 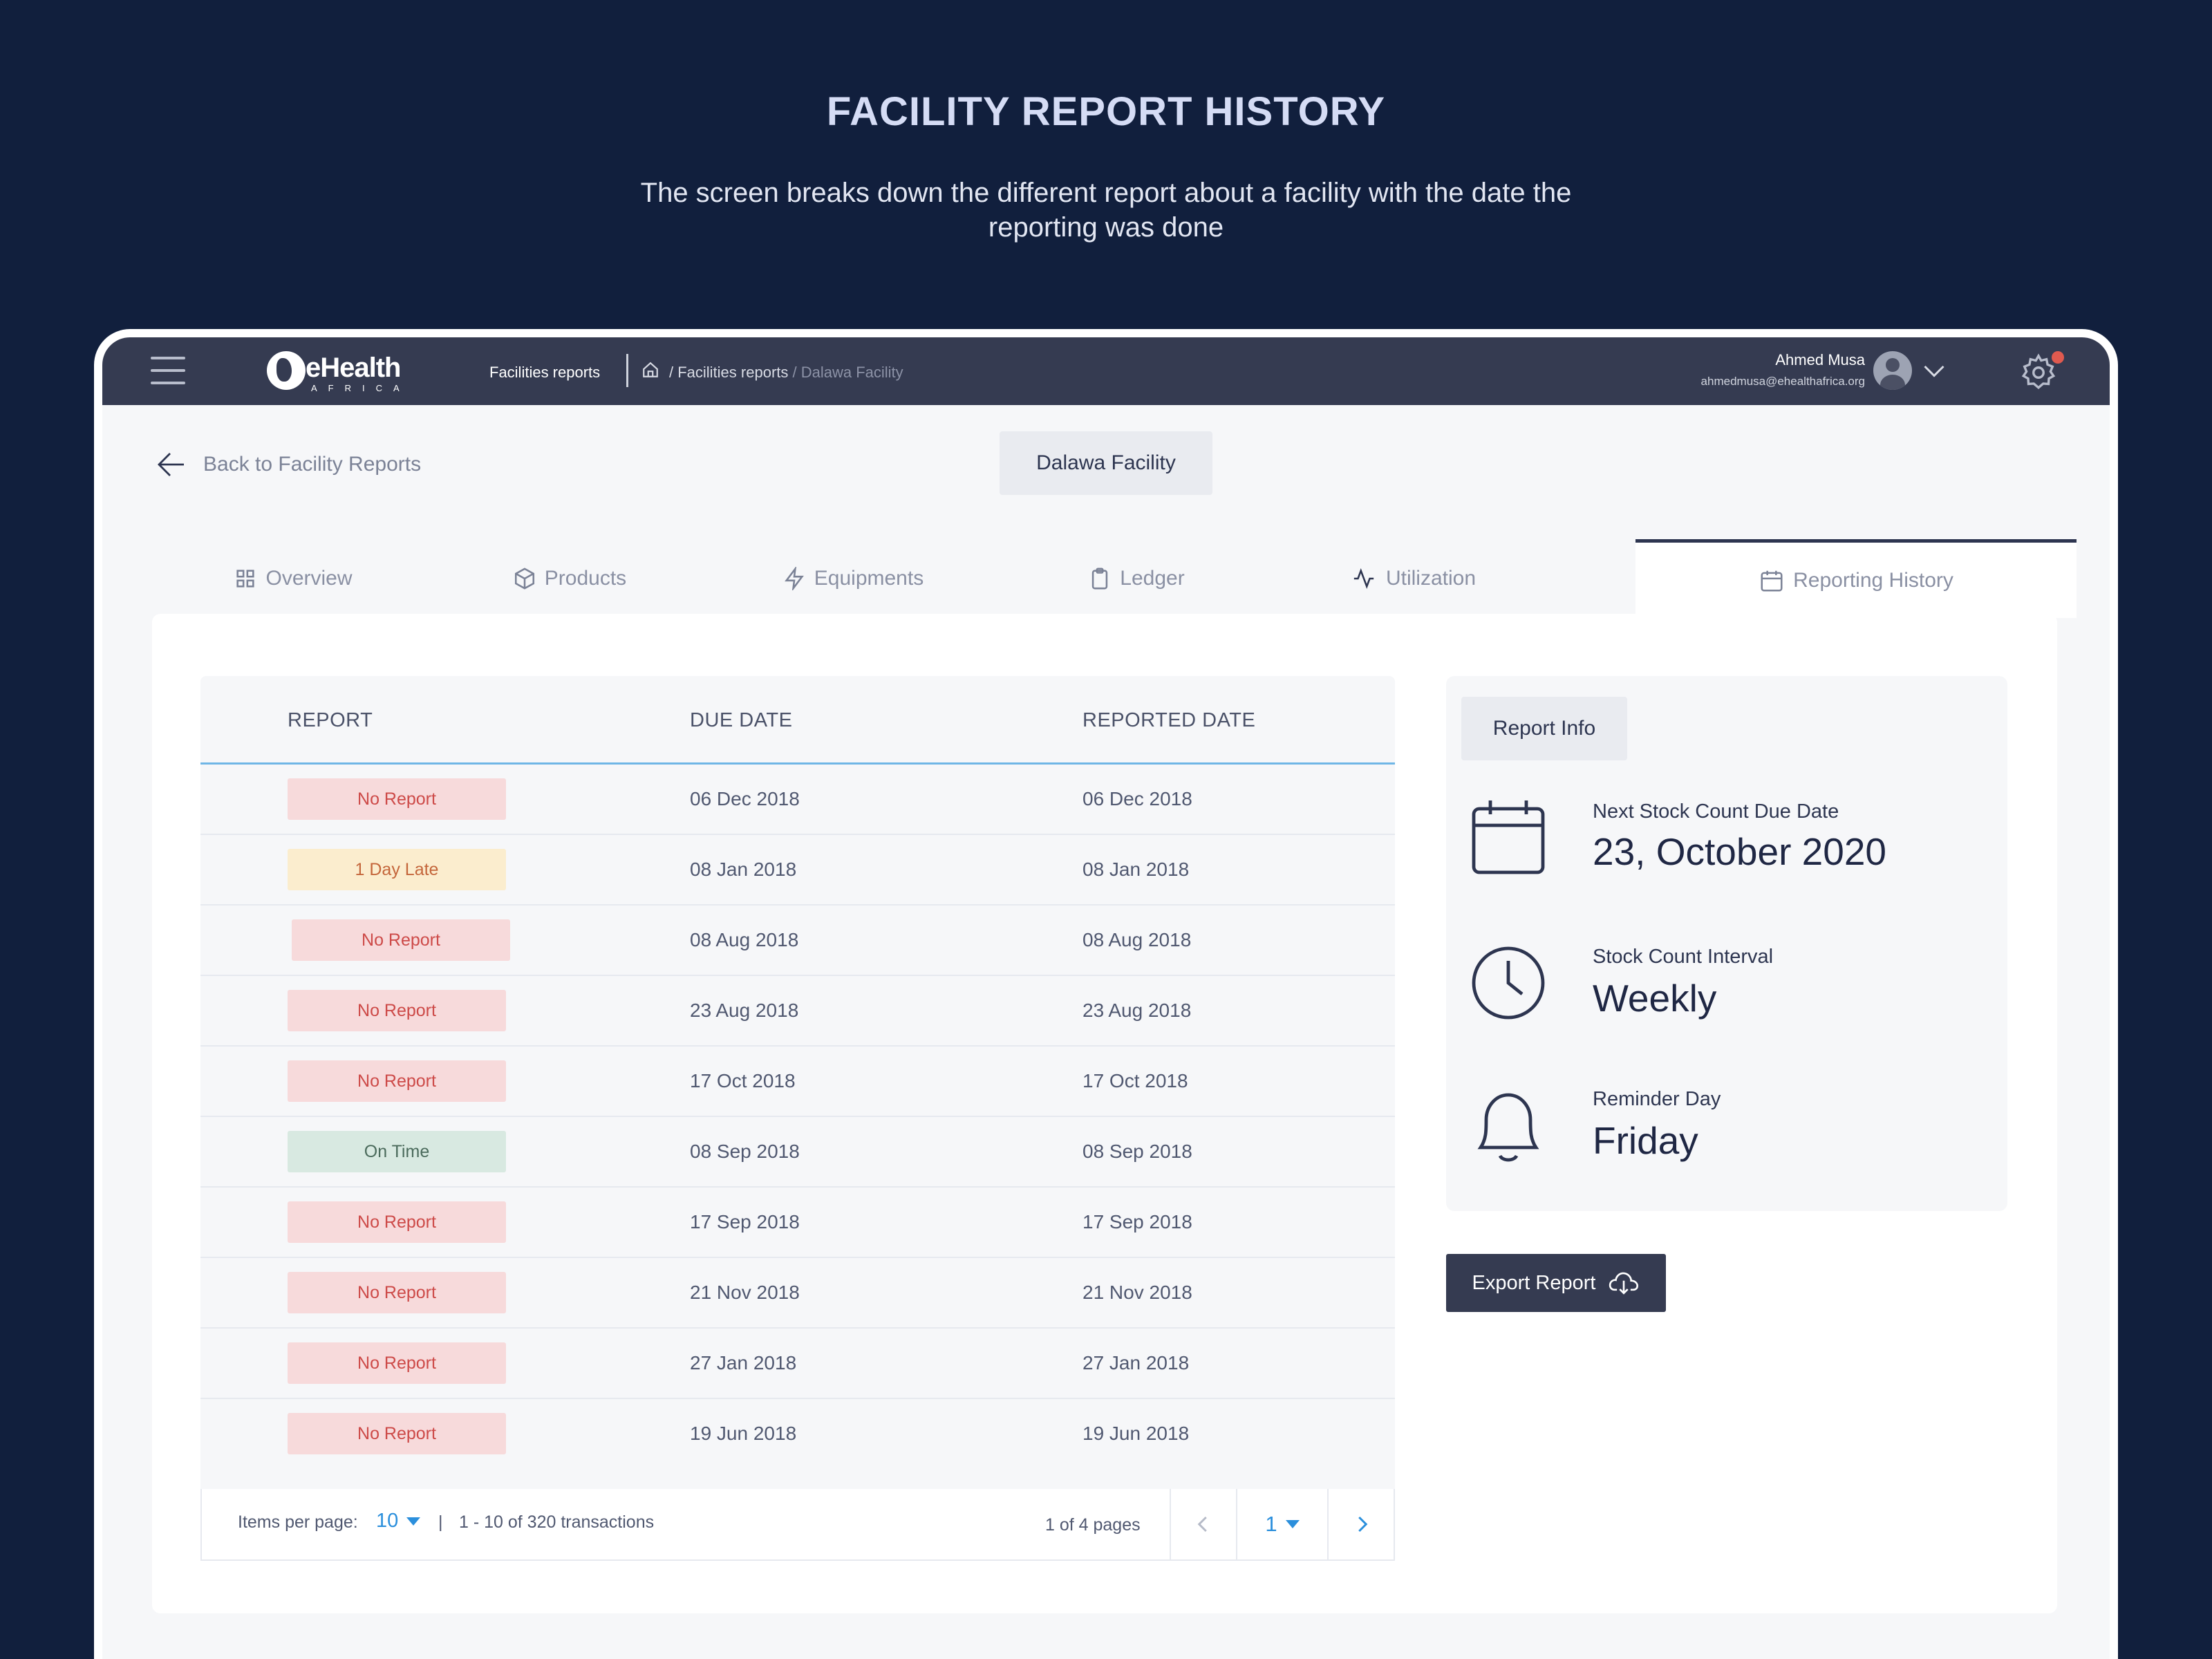 What do you see at coordinates (1892, 371) in the screenshot?
I see `avatar` at bounding box center [1892, 371].